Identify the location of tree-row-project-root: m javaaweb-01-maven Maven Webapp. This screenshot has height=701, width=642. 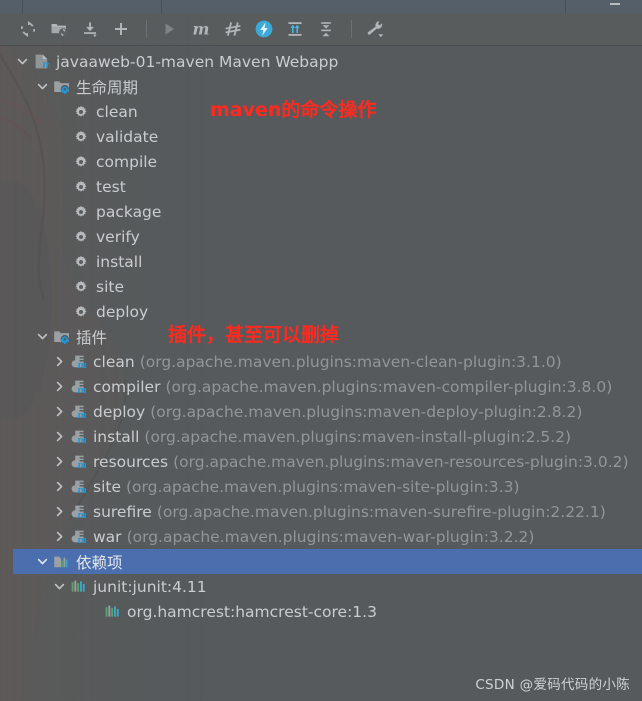
(321, 61).